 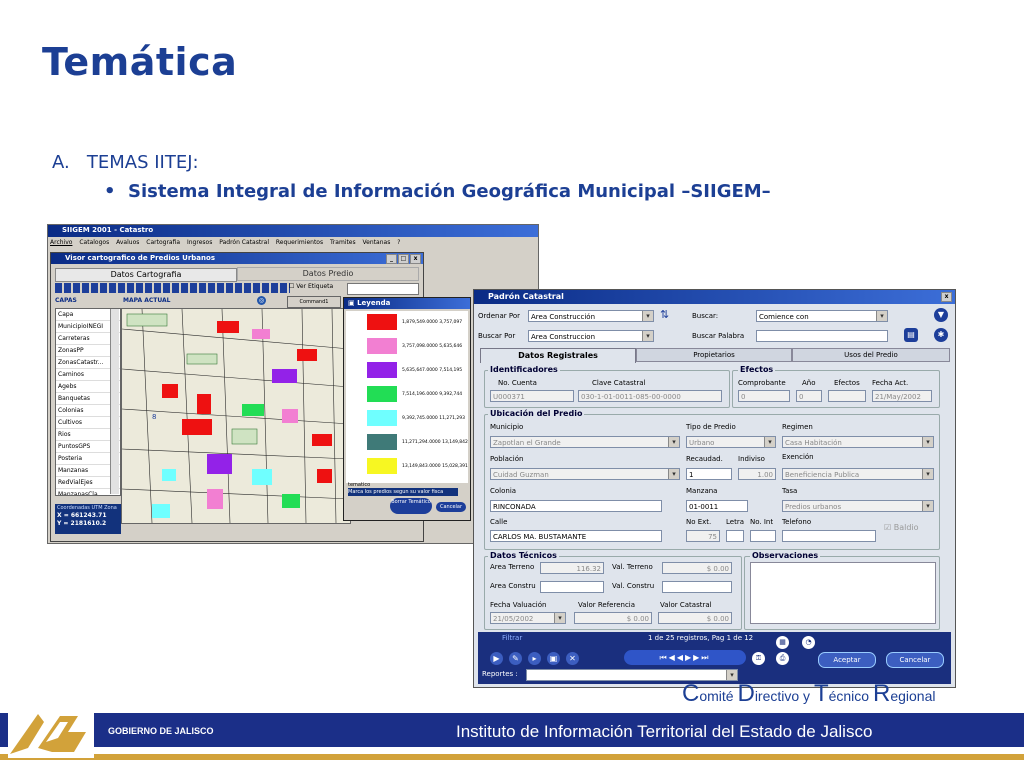 I want to click on save-record-icon: ▸, so click(x=534, y=658).